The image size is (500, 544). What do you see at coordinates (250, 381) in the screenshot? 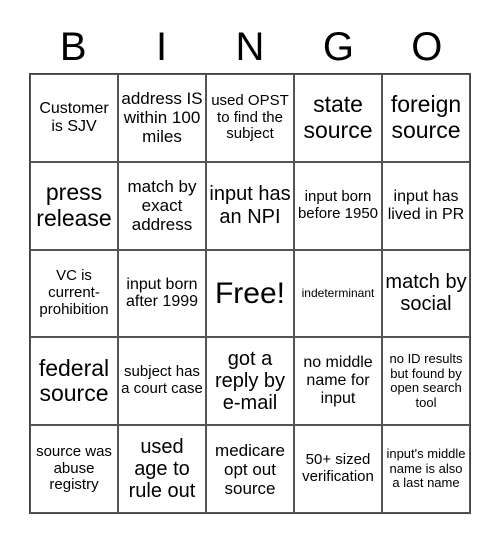
I see `bingo-cell: got a reply by e-mail` at bounding box center [250, 381].